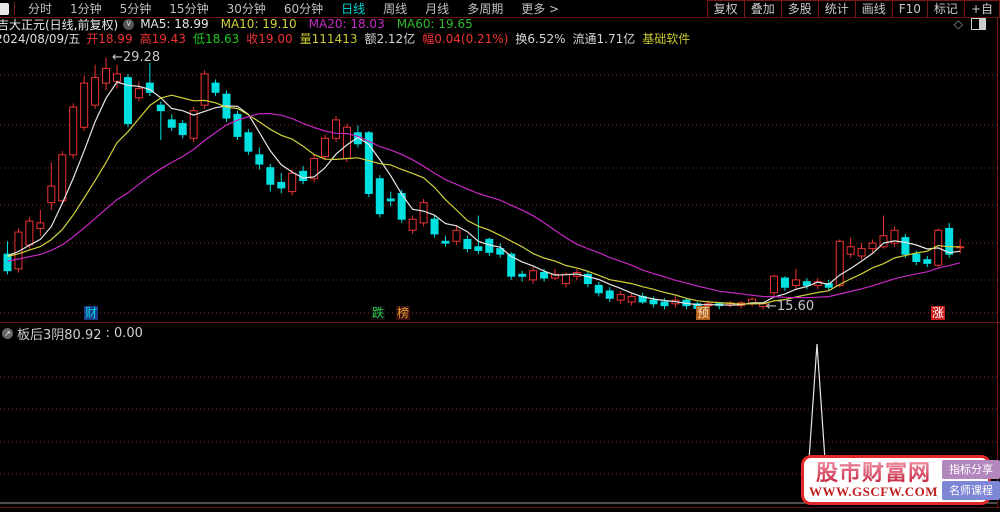 This screenshot has width=1000, height=512. What do you see at coordinates (938, 313) in the screenshot?
I see `signal-marker-4: 涨` at bounding box center [938, 313].